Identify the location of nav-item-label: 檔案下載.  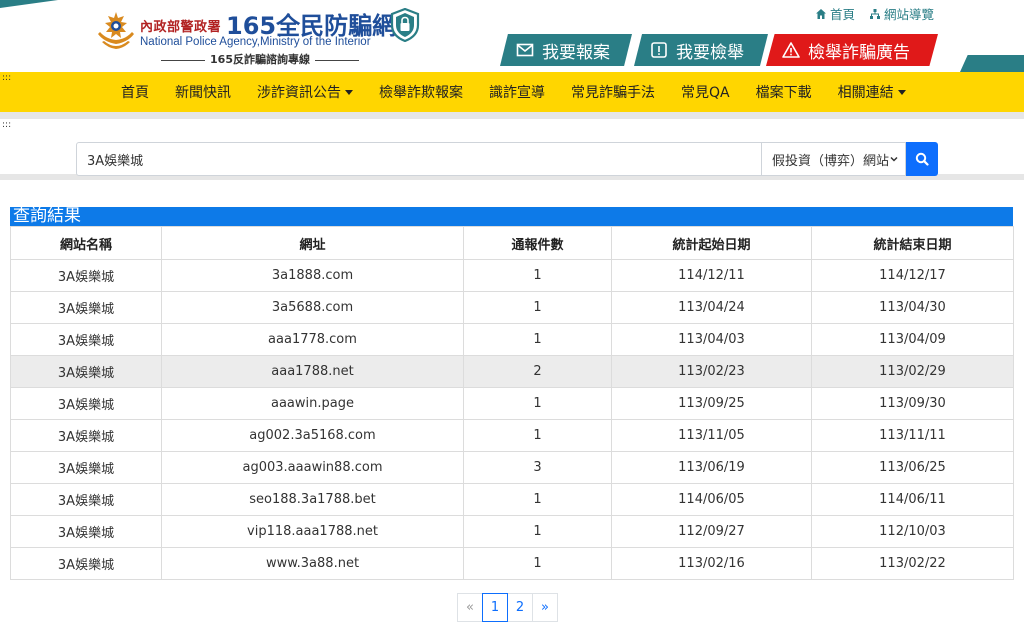
(783, 93).